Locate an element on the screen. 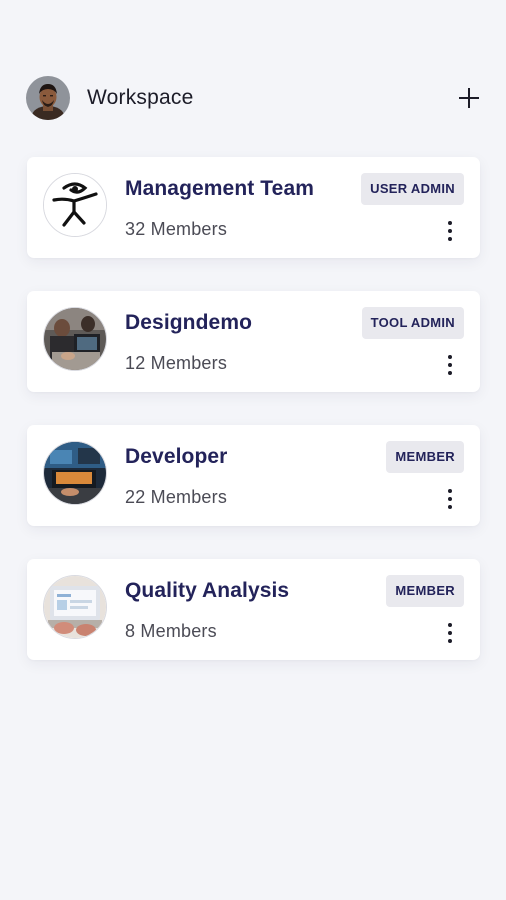  team-name: Designdemo is located at coordinates (189, 322).